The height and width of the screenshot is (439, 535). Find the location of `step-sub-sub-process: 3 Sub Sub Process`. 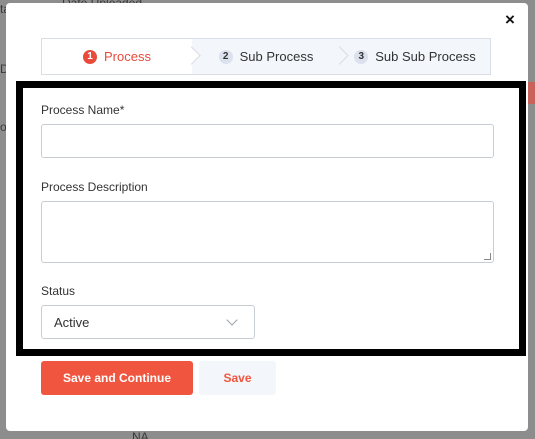

step-sub-sub-process: 3 Sub Sub Process is located at coordinates (415, 56).